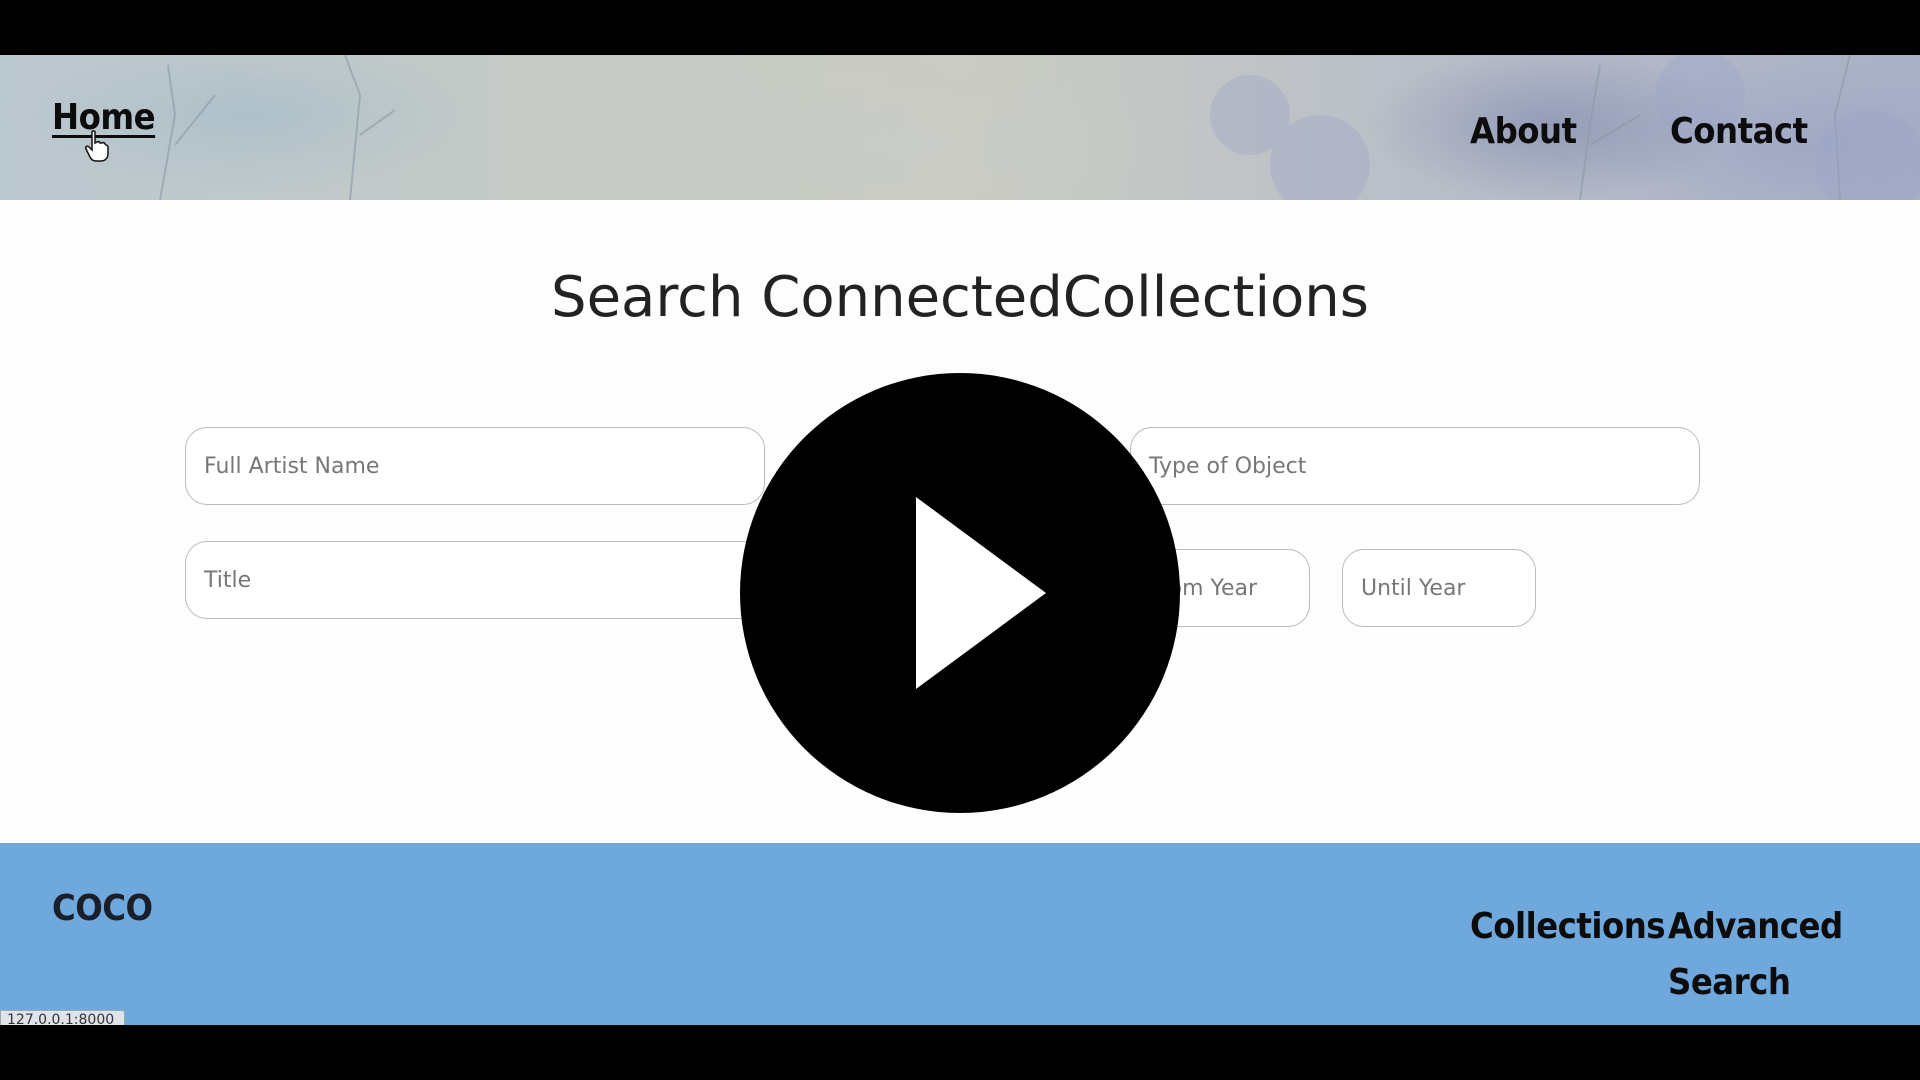  What do you see at coordinates (1739, 131) in the screenshot?
I see `nav-contact-link: Contact` at bounding box center [1739, 131].